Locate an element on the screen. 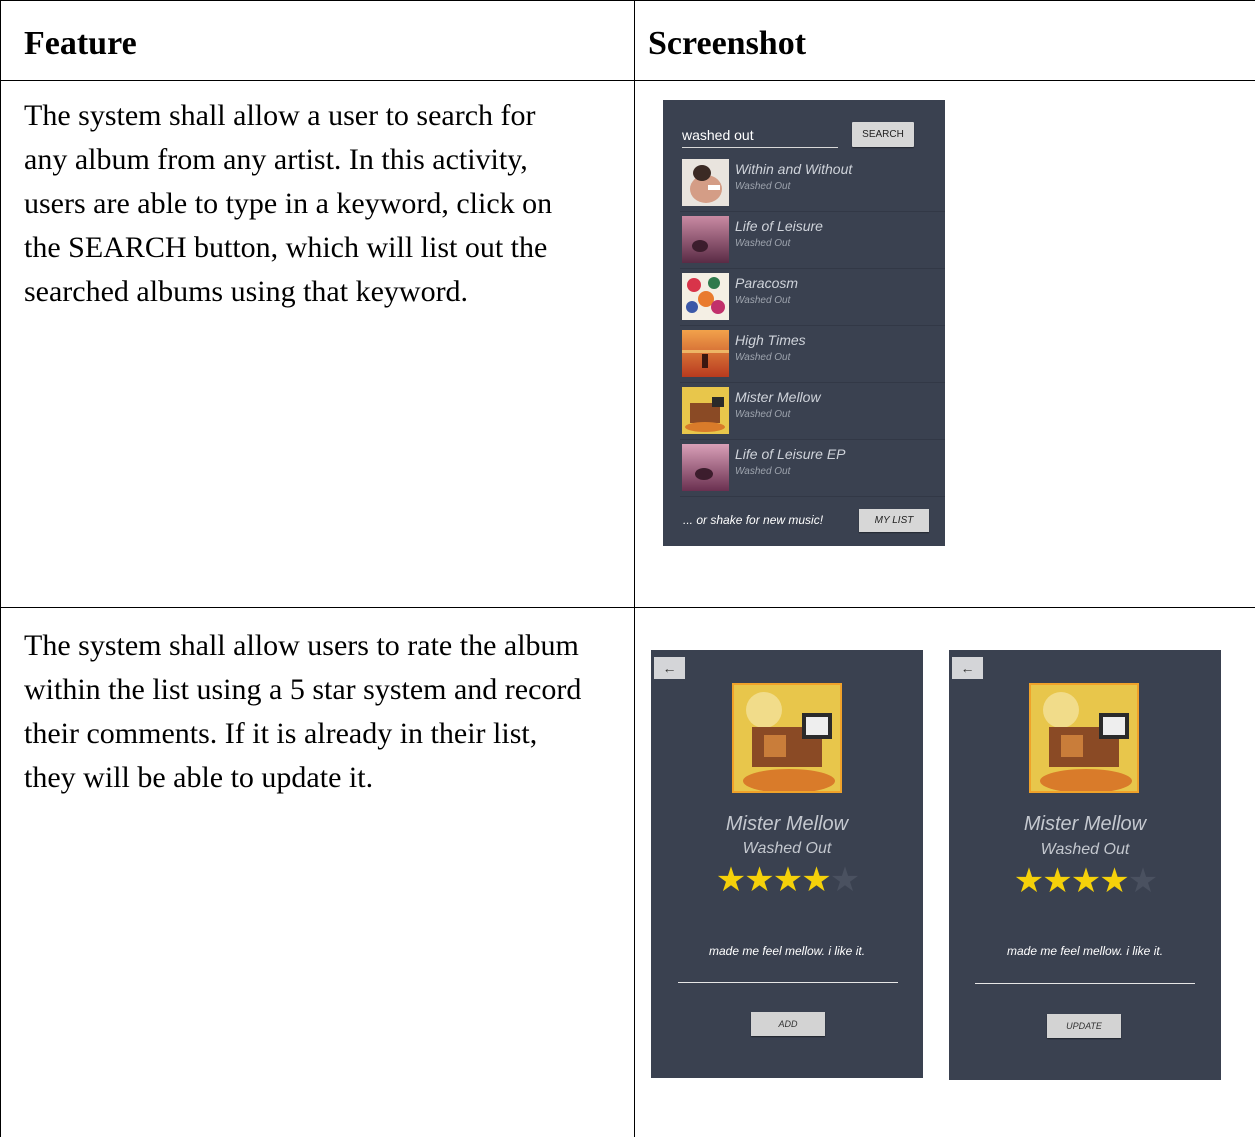 This screenshot has height=1137, width=1255. description-line: searched albums using that keyword. is located at coordinates (246, 291).